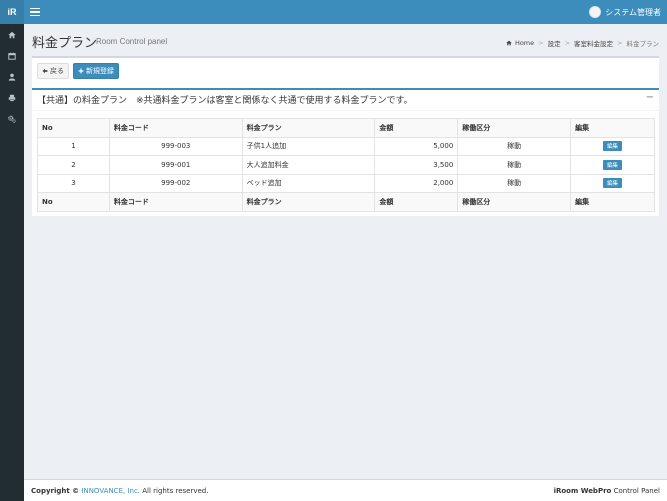 This screenshot has height=501, width=667. Describe the element at coordinates (35, 12) in the screenshot. I see `menu-toggle-icon` at that location.